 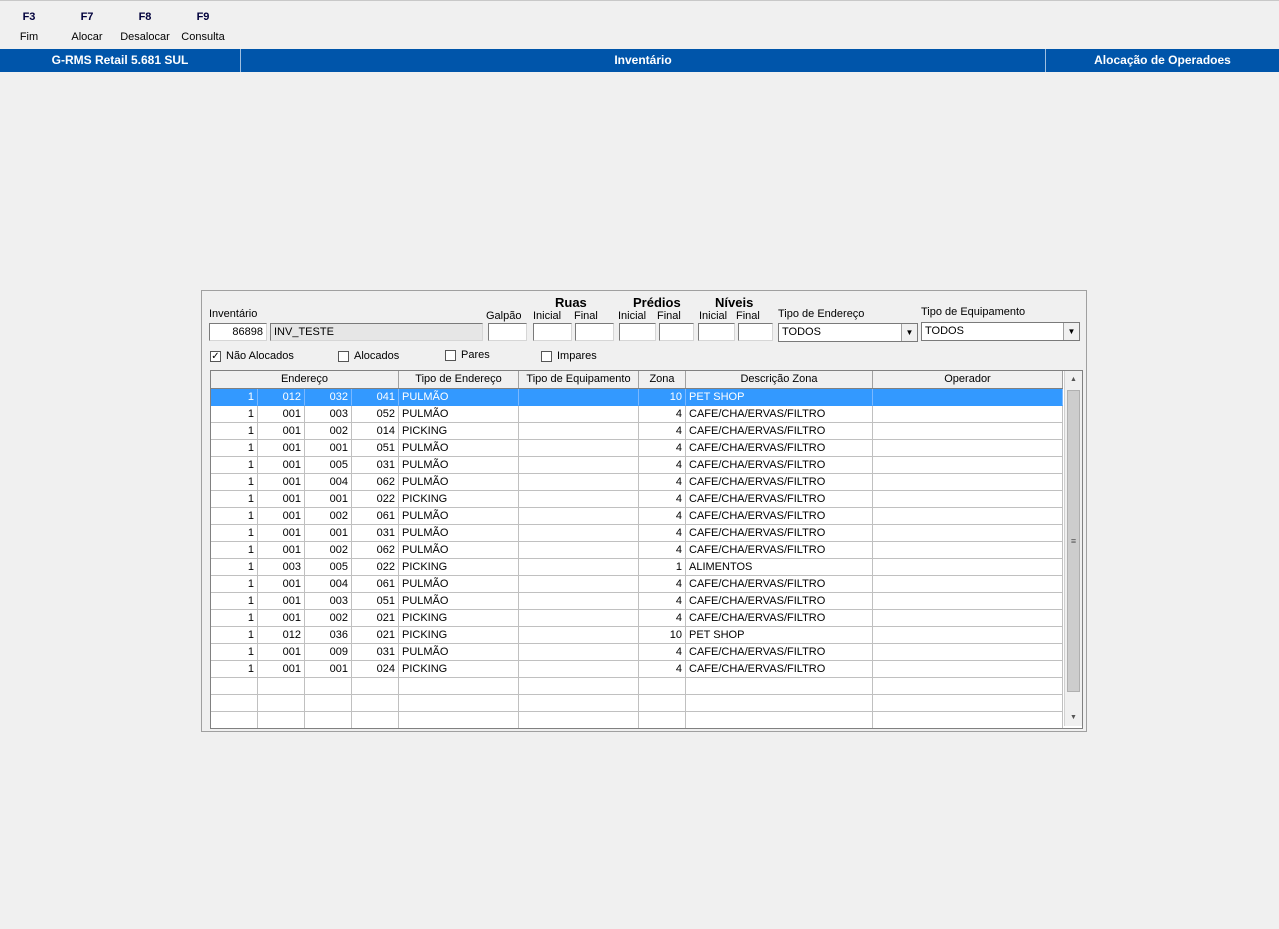 What do you see at coordinates (459, 703) in the screenshot?
I see `cell-tipo-endereco` at bounding box center [459, 703].